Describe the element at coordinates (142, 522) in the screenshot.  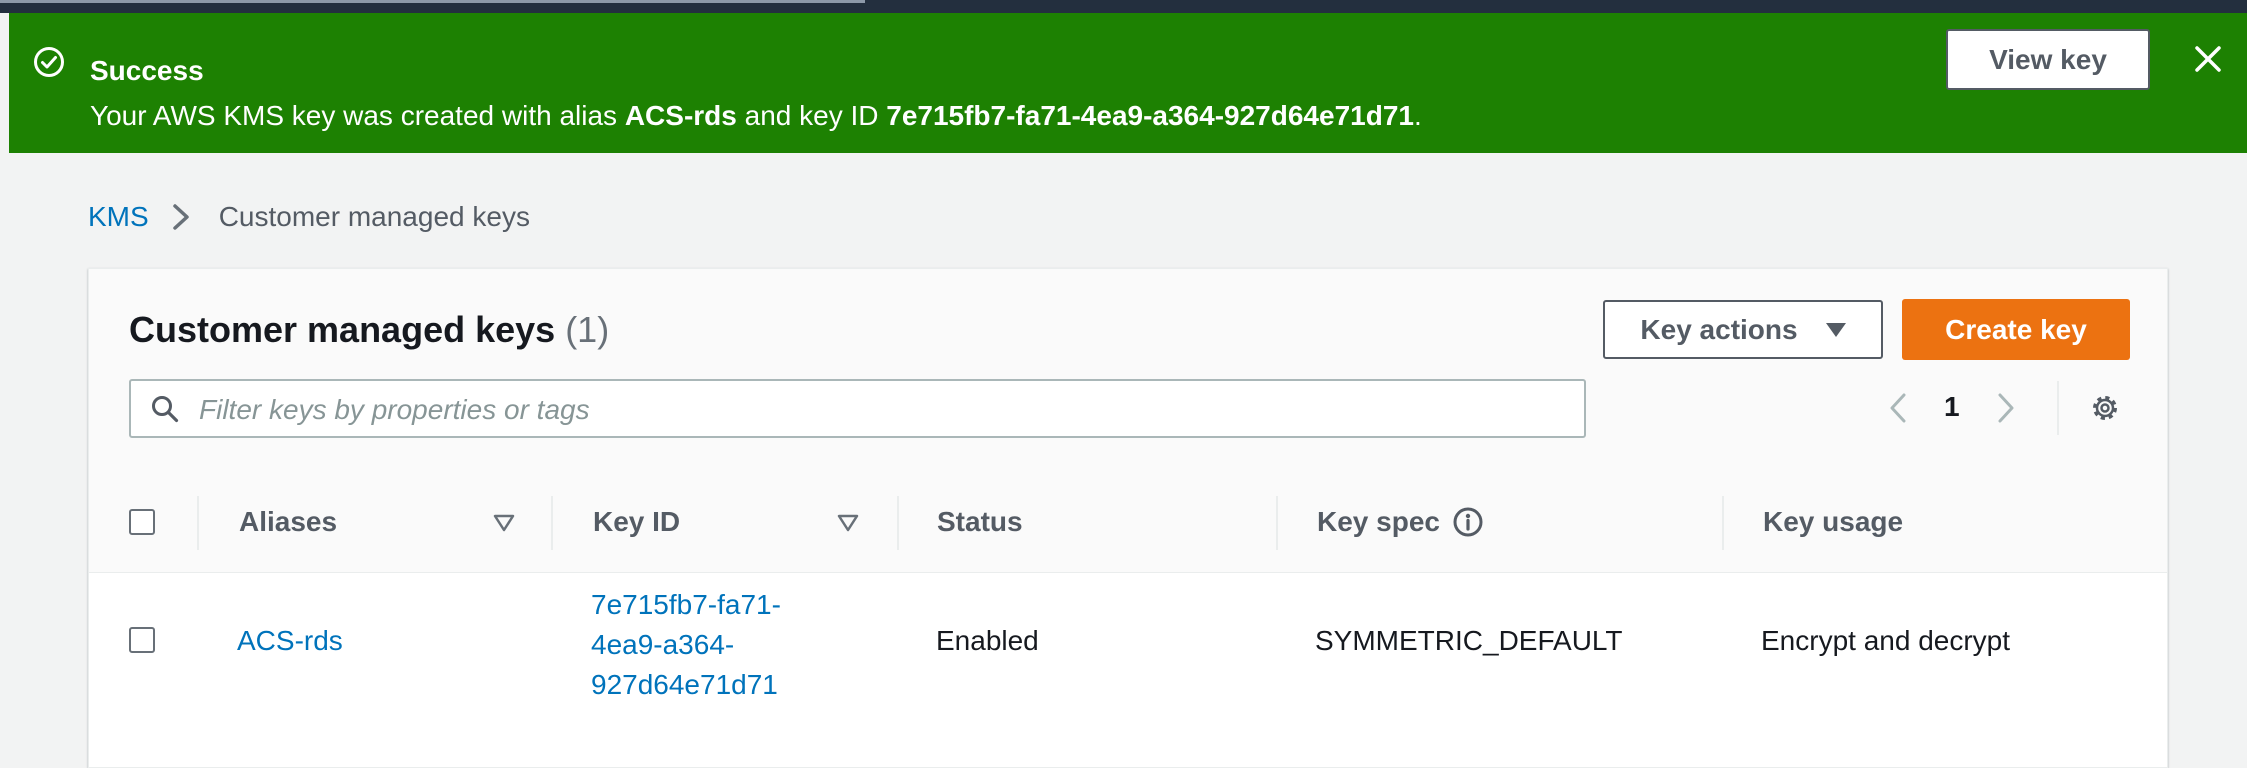
I see `select-all-checkbox` at that location.